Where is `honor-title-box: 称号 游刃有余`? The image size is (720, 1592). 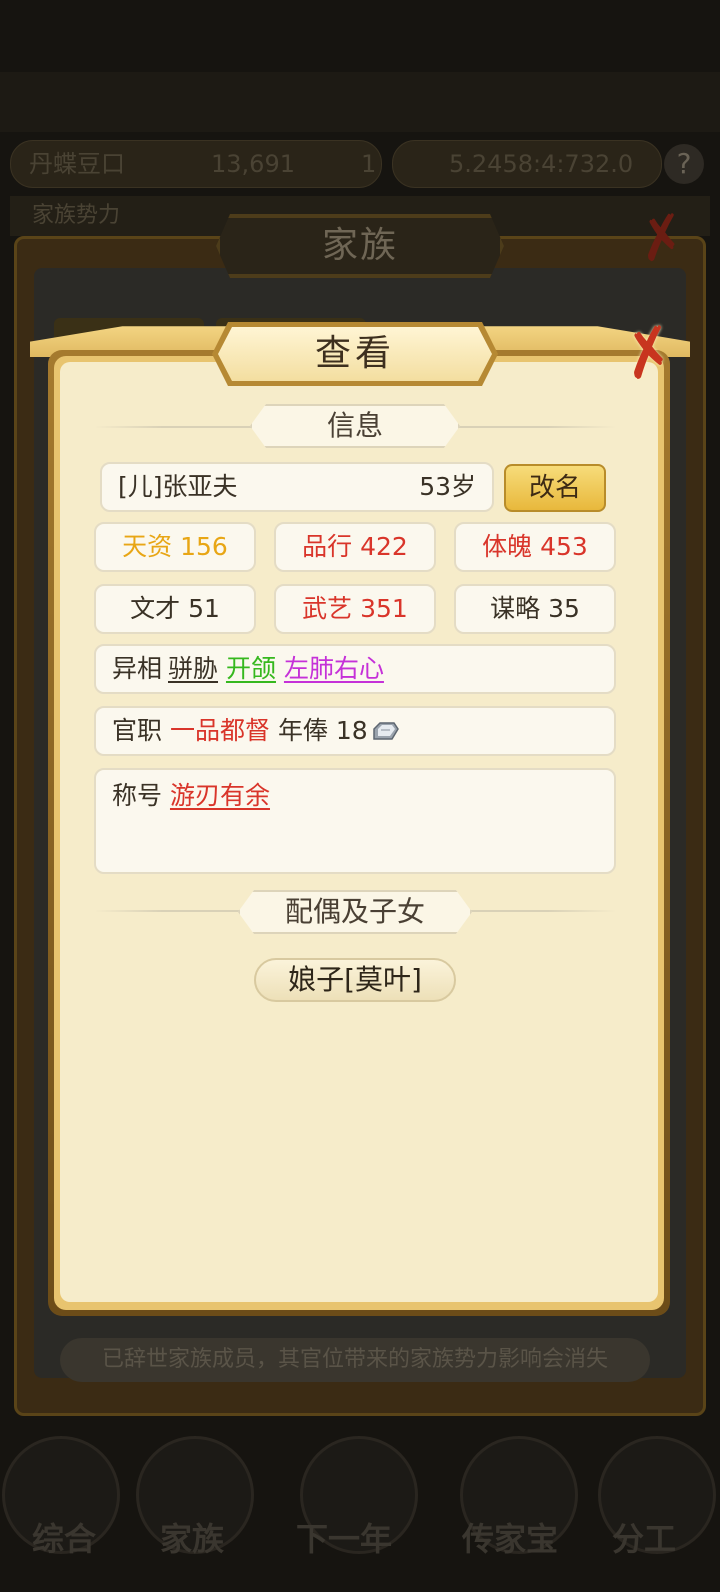 honor-title-box: 称号 游刃有余 is located at coordinates (355, 821).